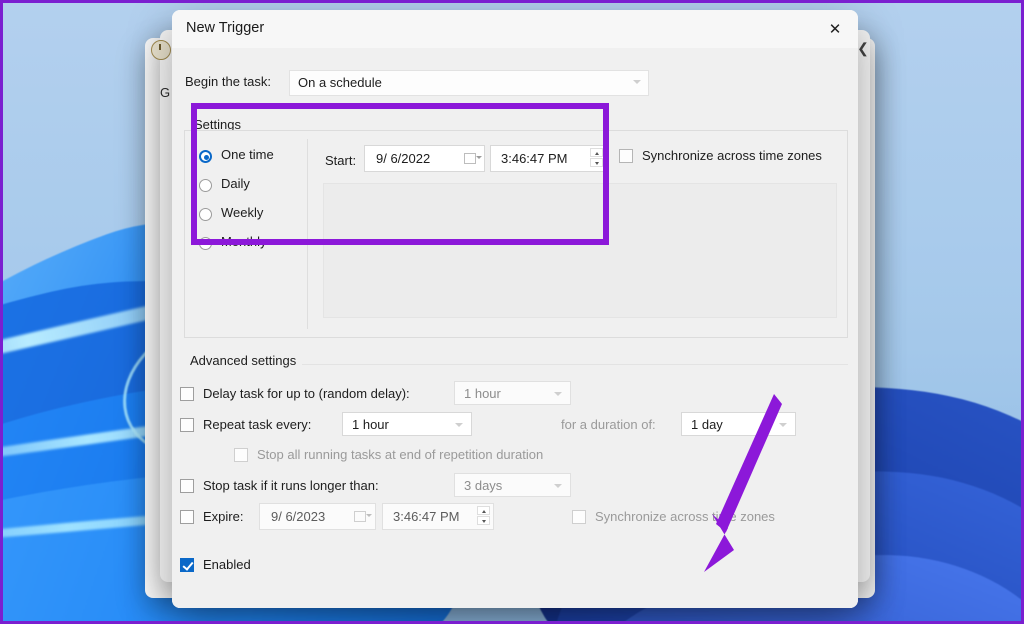 This screenshot has height=624, width=1024. I want to click on radio-weekly: Weekly, so click(248, 217).